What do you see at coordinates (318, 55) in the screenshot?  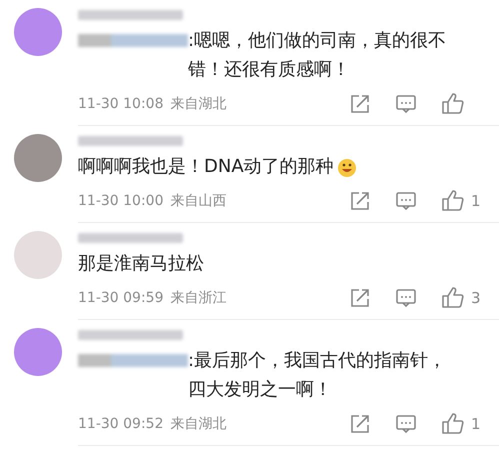 I see `comment-text: :嗯嗯，他们做的司南，真的很不错！还很有质感啊！` at bounding box center [318, 55].